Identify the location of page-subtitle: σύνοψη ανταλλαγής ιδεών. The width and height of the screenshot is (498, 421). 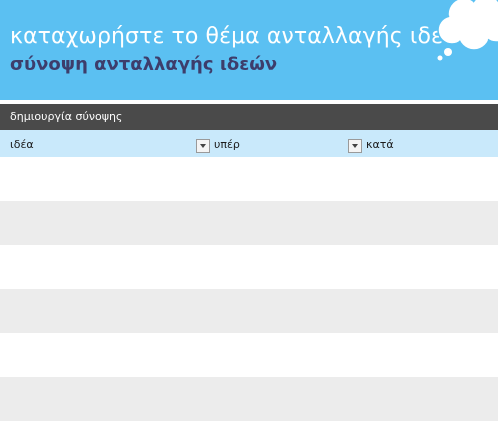
(144, 64).